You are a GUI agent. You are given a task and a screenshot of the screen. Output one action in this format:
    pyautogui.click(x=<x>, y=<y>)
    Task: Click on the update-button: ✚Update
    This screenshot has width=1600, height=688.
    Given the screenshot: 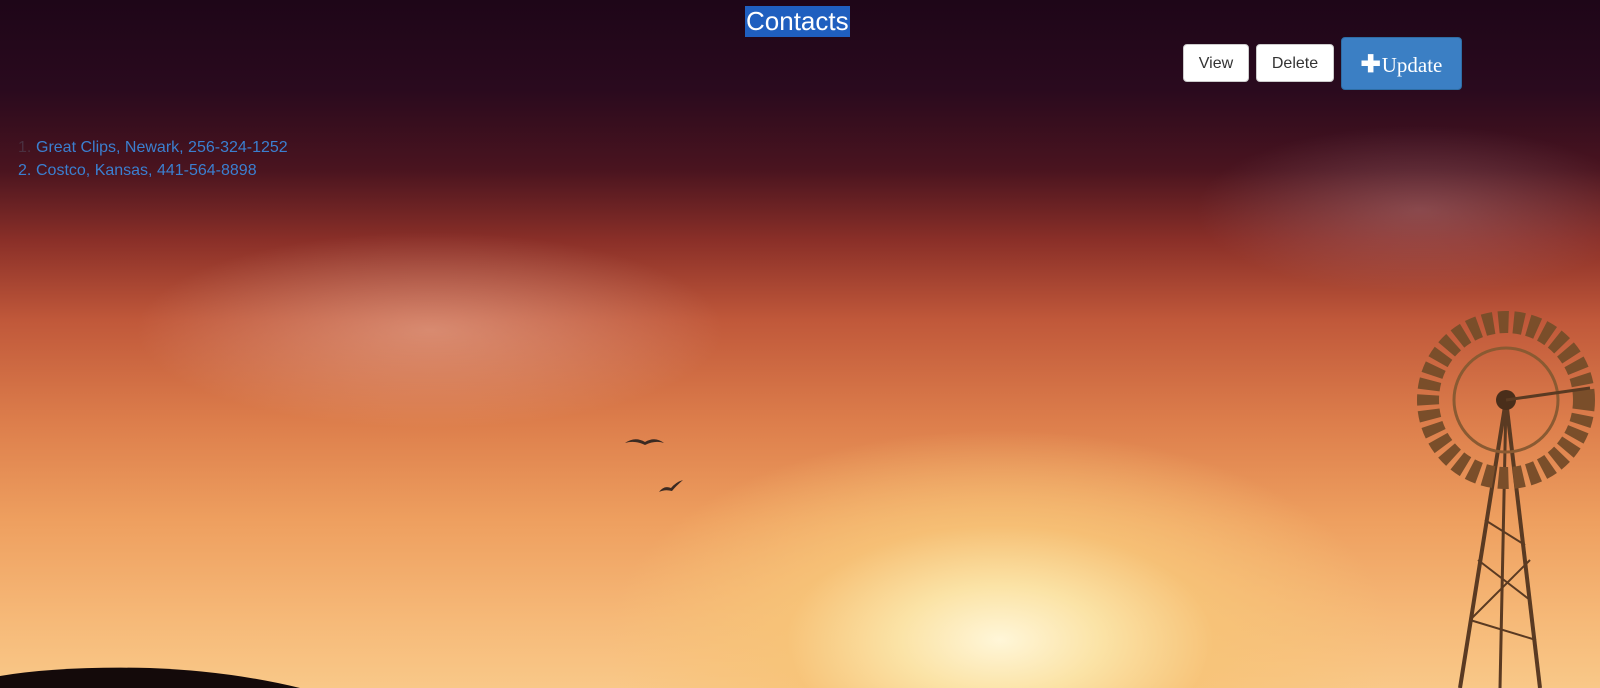 What is the action you would take?
    pyautogui.click(x=1401, y=63)
    